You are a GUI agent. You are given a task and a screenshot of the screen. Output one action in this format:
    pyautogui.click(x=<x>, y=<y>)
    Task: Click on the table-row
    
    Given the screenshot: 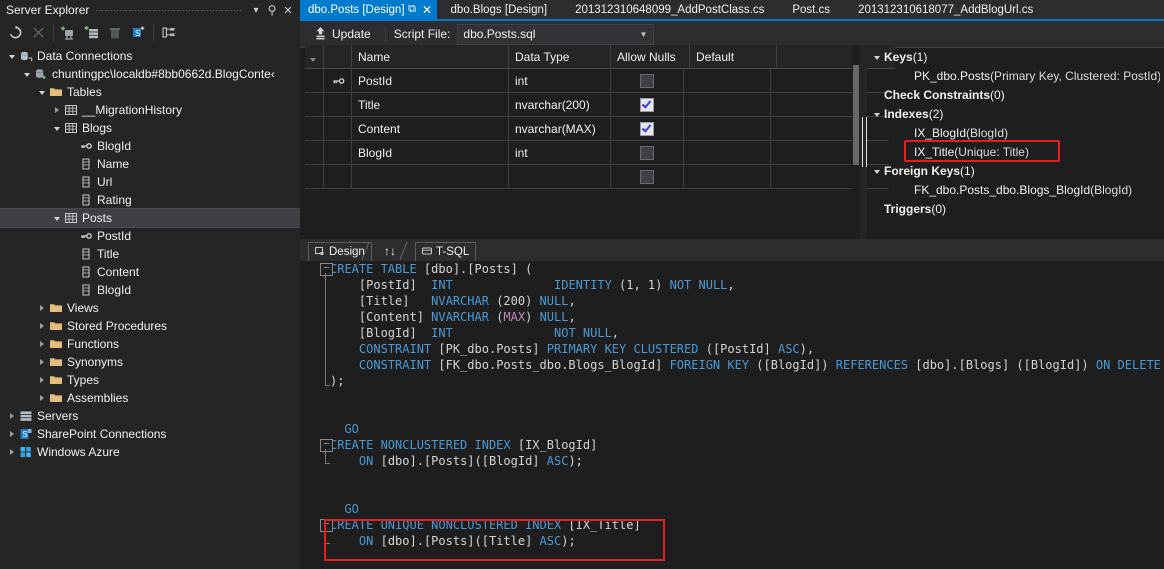 What is the action you would take?
    pyautogui.click(x=597, y=177)
    